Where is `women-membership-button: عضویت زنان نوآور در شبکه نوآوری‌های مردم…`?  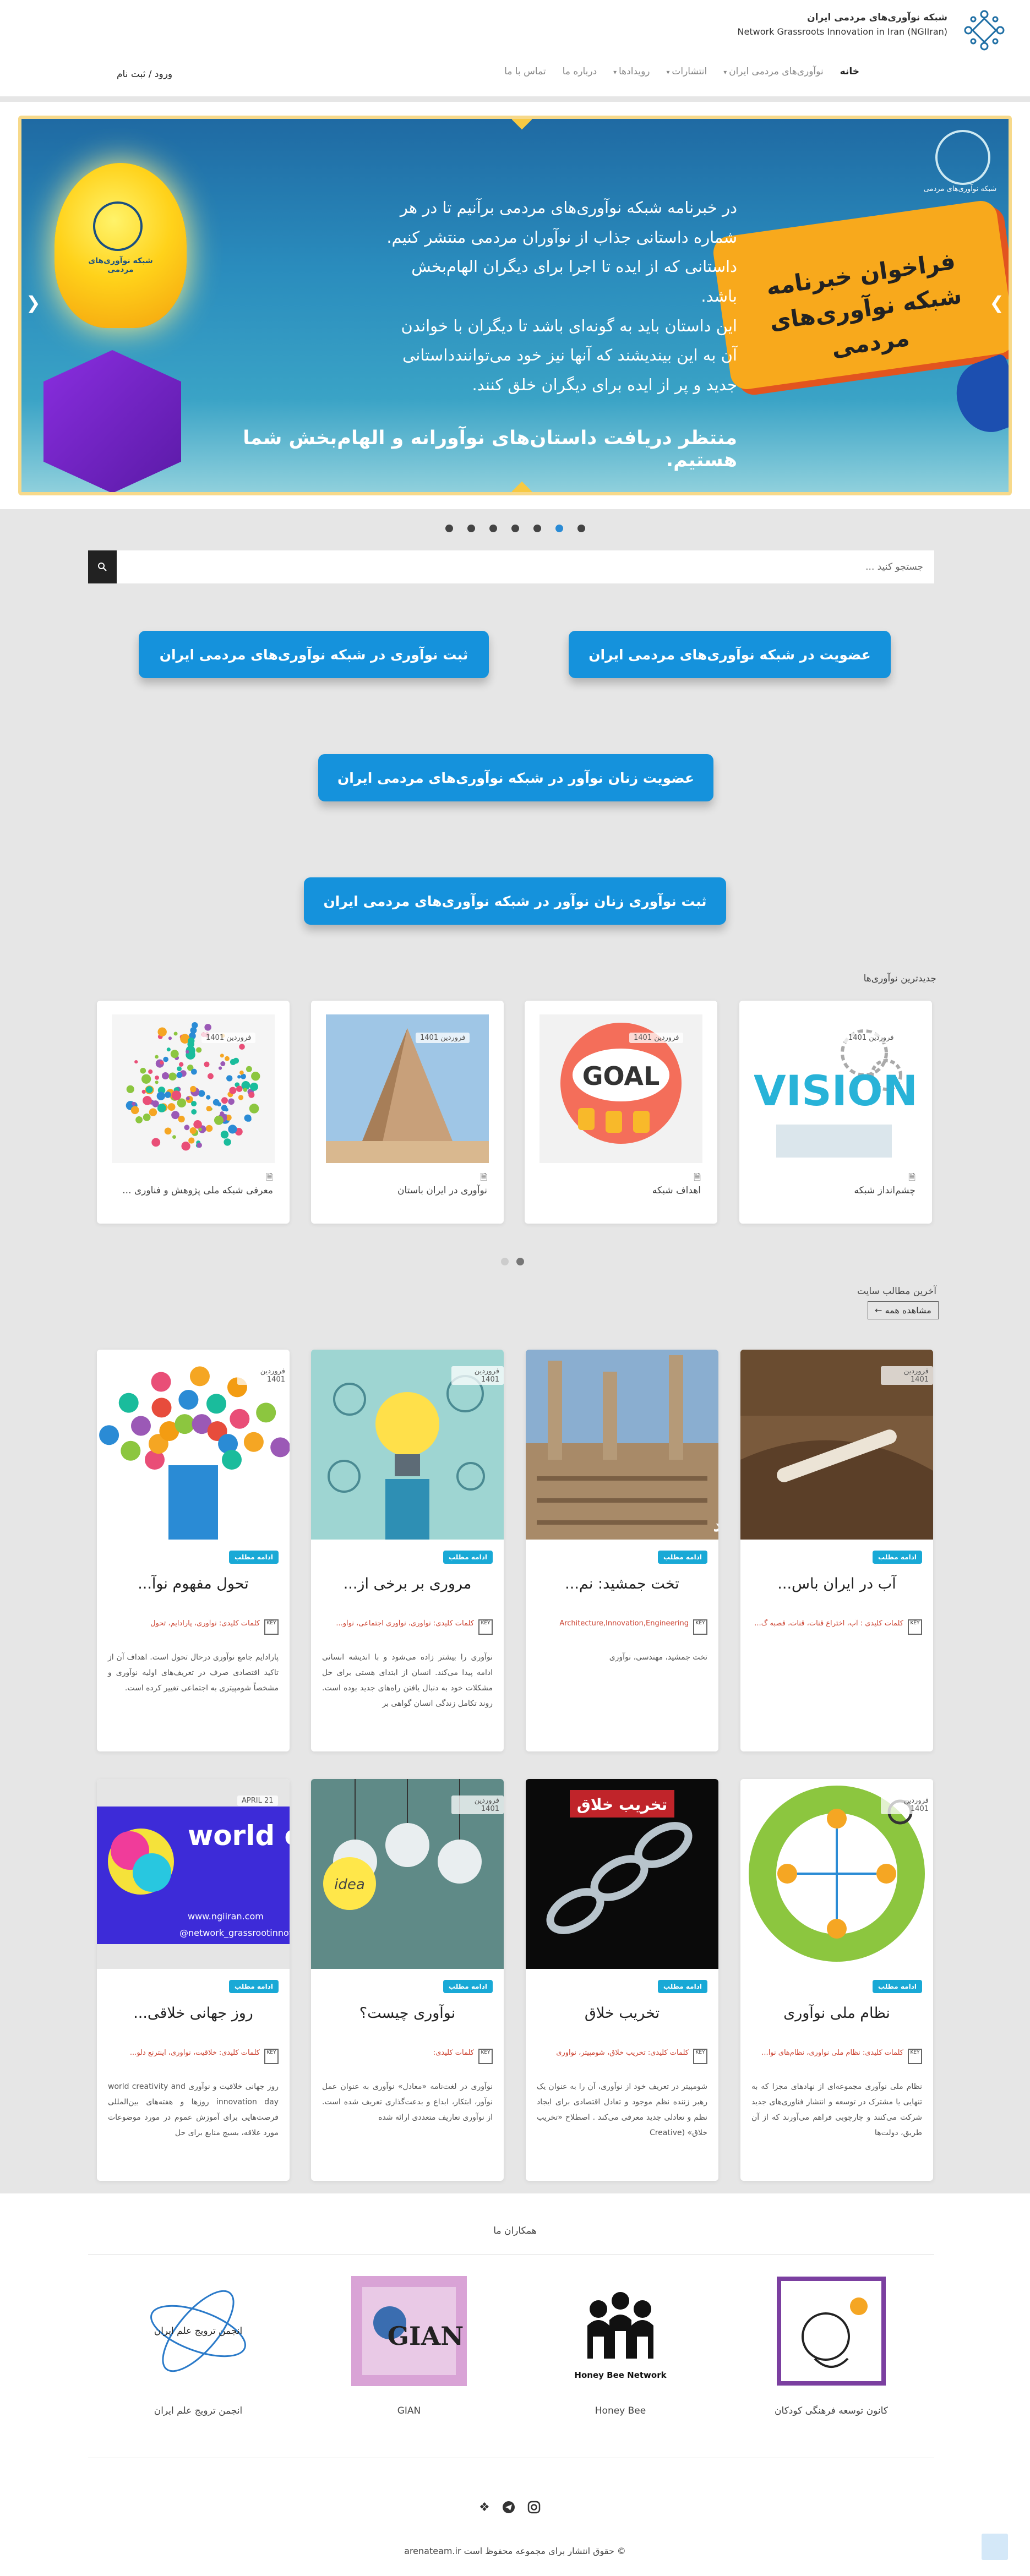 women-membership-button: عضویت زنان نوآور در شبکه نوآوری‌های مردم… is located at coordinates (515, 778).